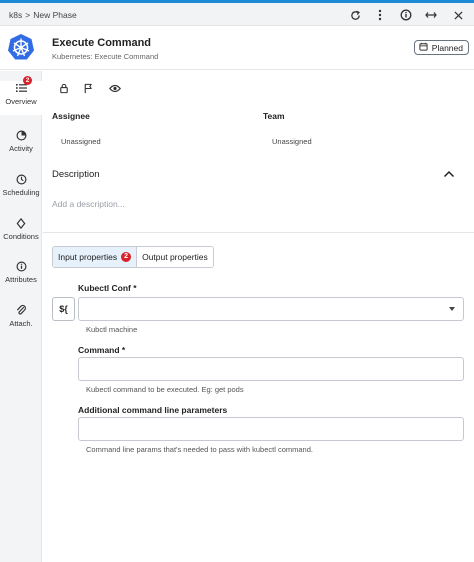 The height and width of the screenshot is (562, 474). What do you see at coordinates (21, 135) in the screenshot?
I see `activity-icon` at bounding box center [21, 135].